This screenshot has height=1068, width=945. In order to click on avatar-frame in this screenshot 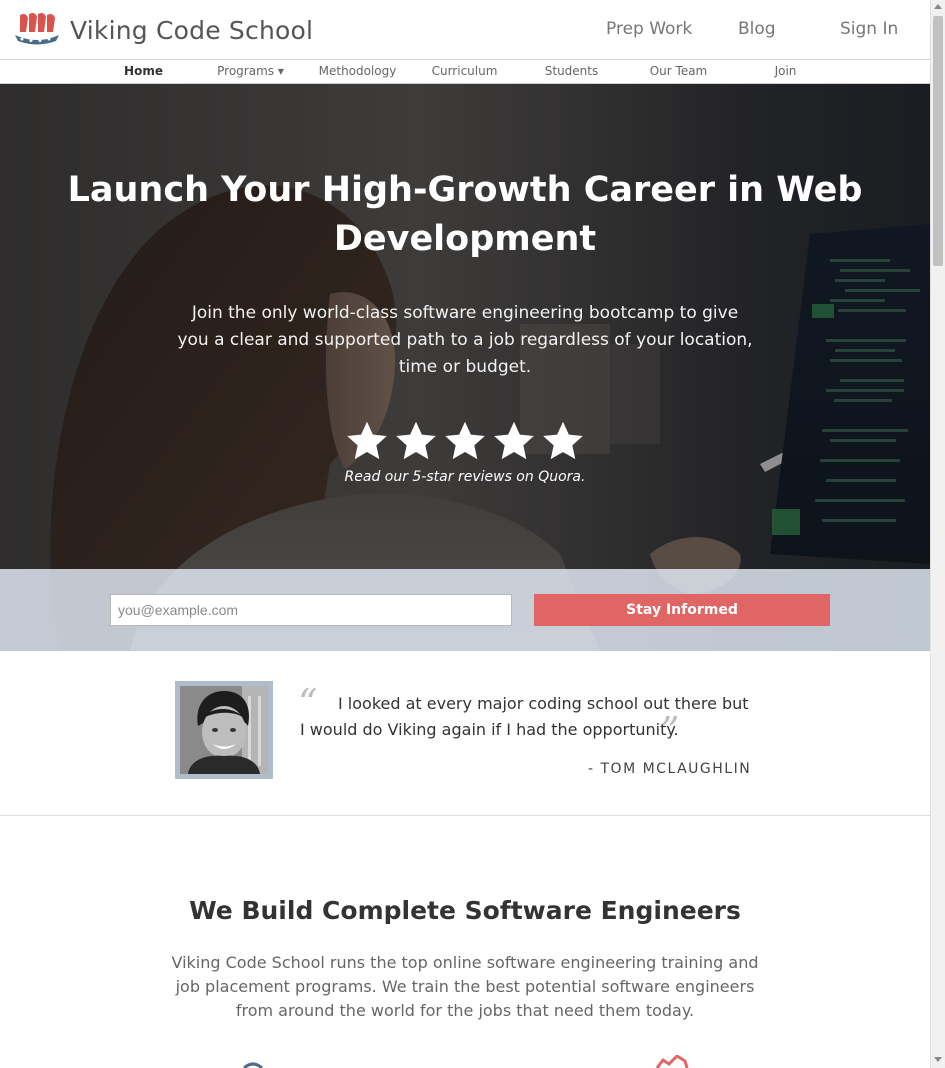, I will do `click(224, 730)`.